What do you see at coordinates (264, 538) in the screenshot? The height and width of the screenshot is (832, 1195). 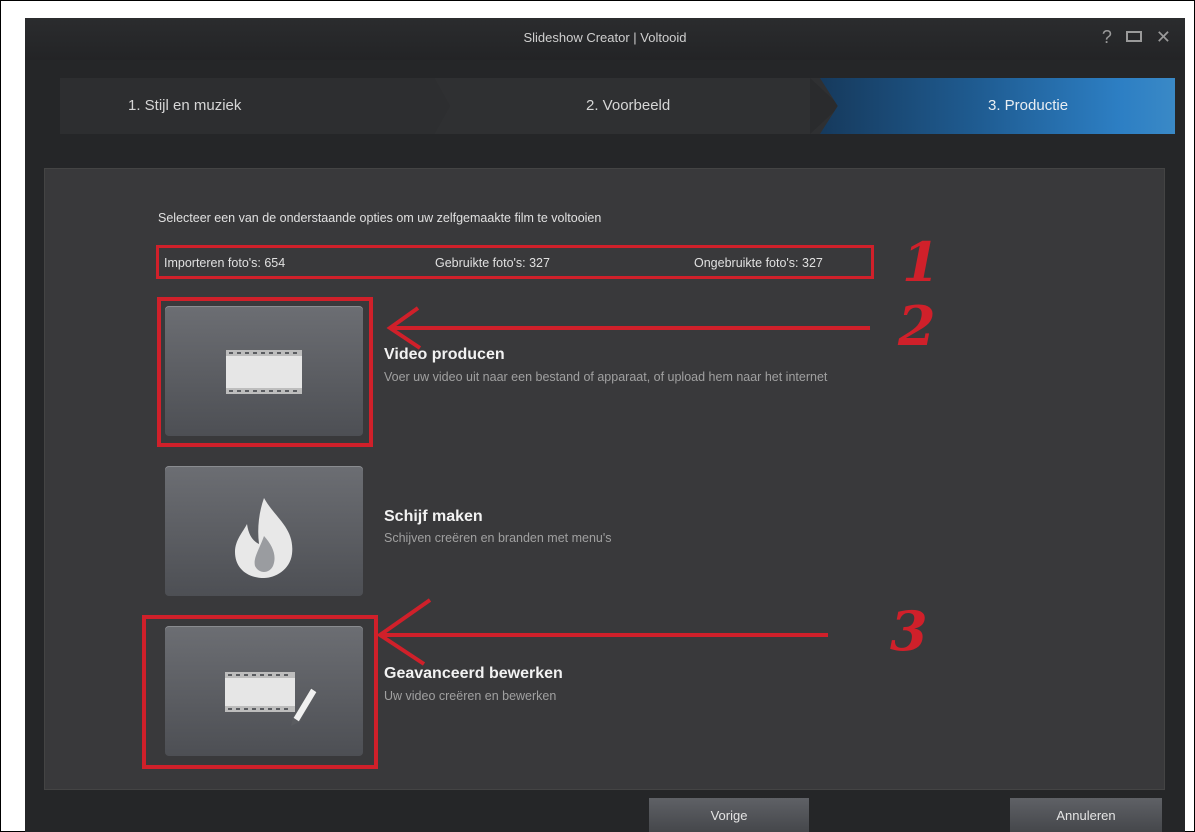 I see `flame-icon` at bounding box center [264, 538].